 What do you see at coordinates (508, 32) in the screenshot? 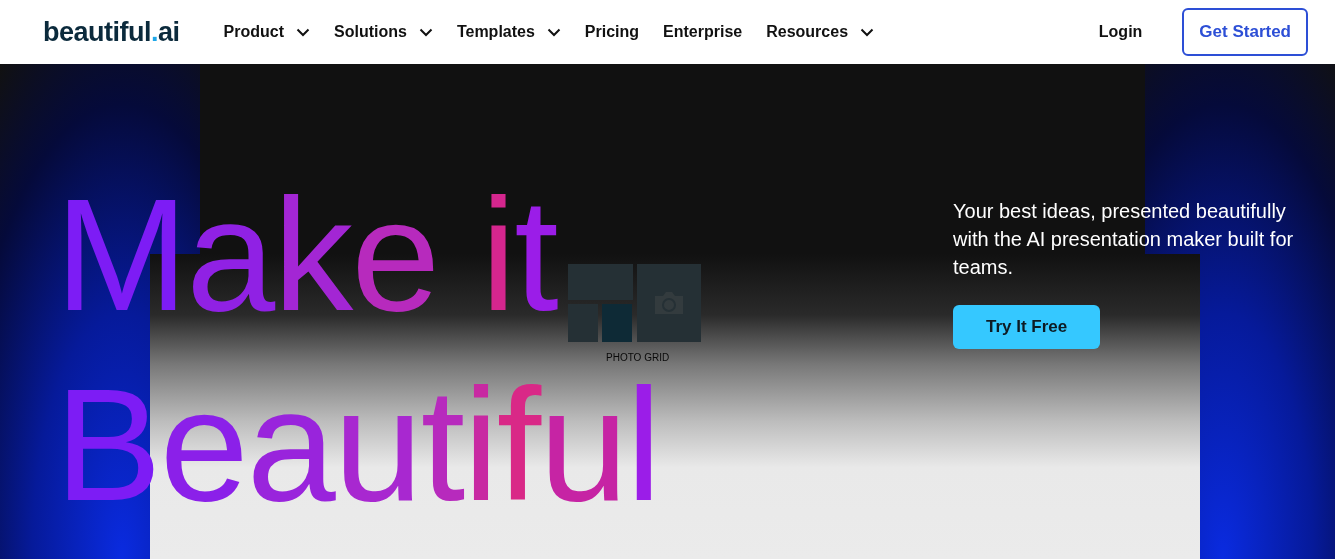
I see `nav-item: Templates` at bounding box center [508, 32].